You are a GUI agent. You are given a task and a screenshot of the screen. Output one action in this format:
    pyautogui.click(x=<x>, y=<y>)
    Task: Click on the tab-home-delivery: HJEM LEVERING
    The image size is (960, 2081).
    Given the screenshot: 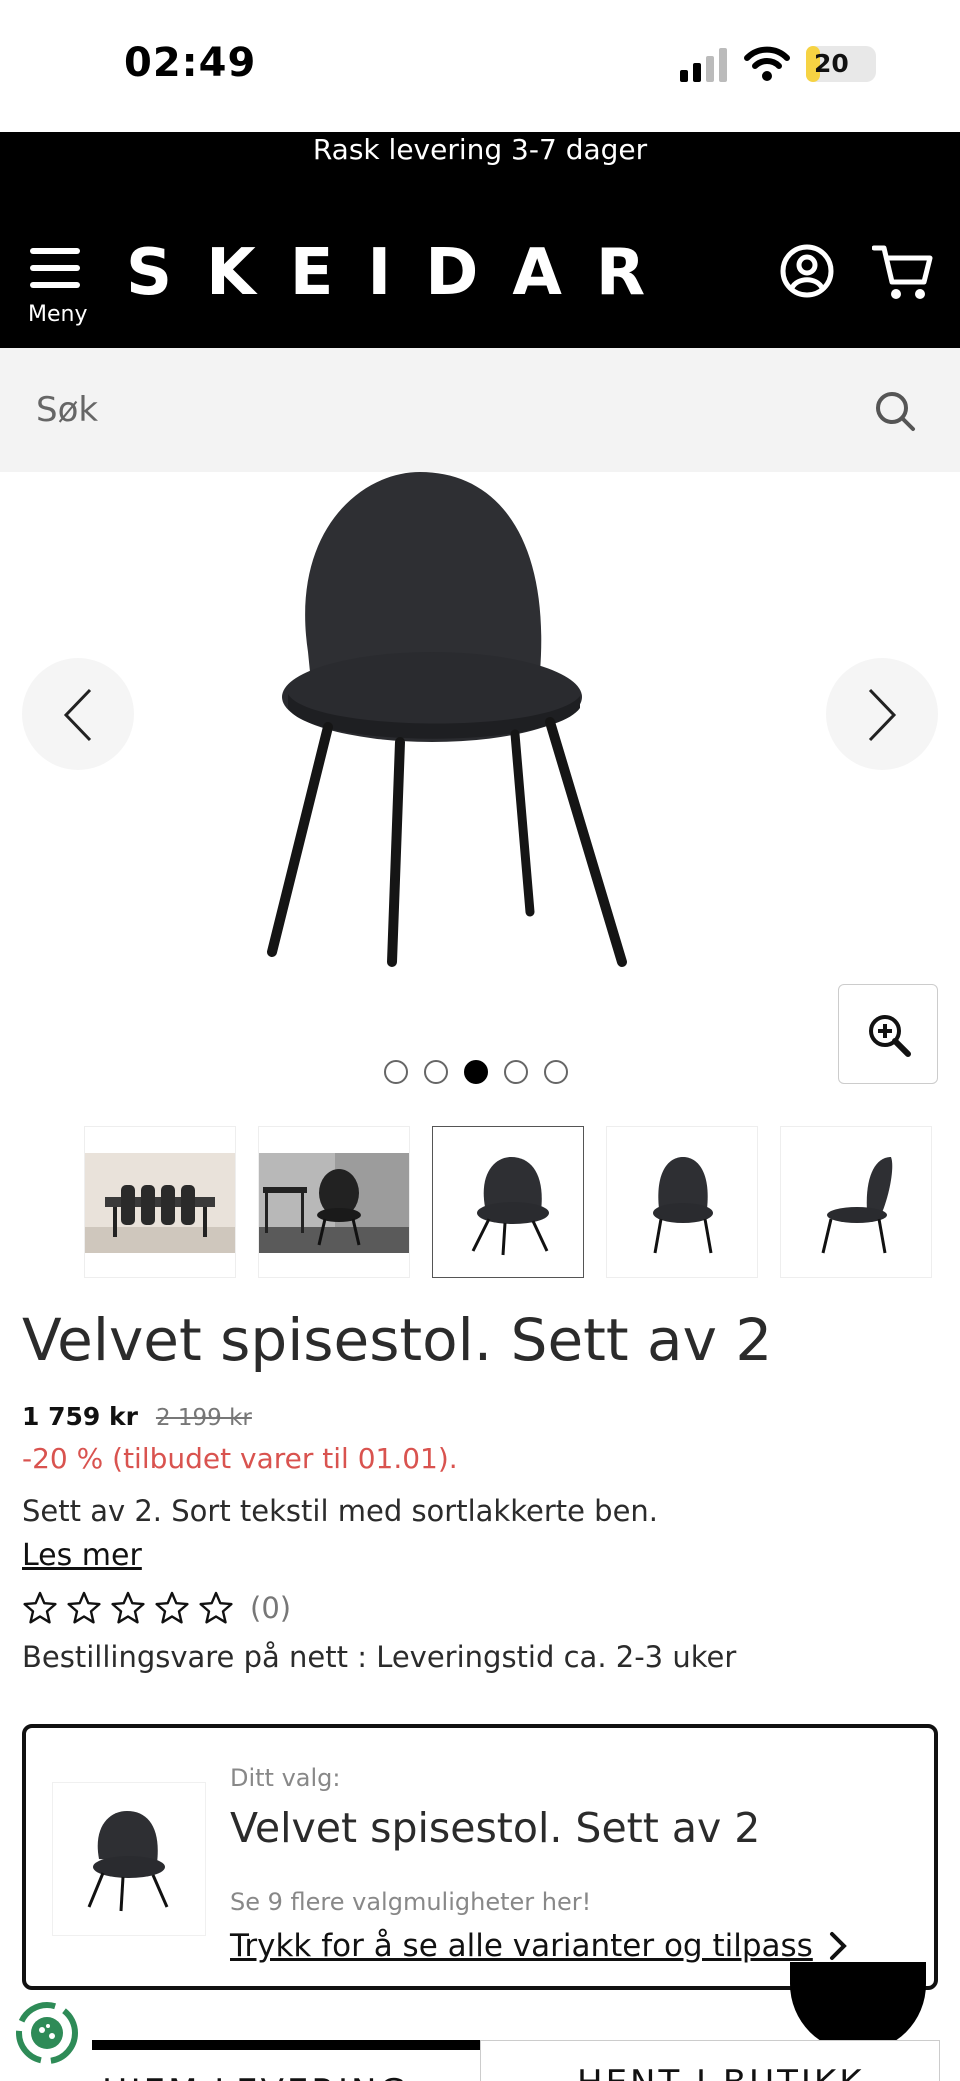 What is the action you would take?
    pyautogui.click(x=286, y=2060)
    